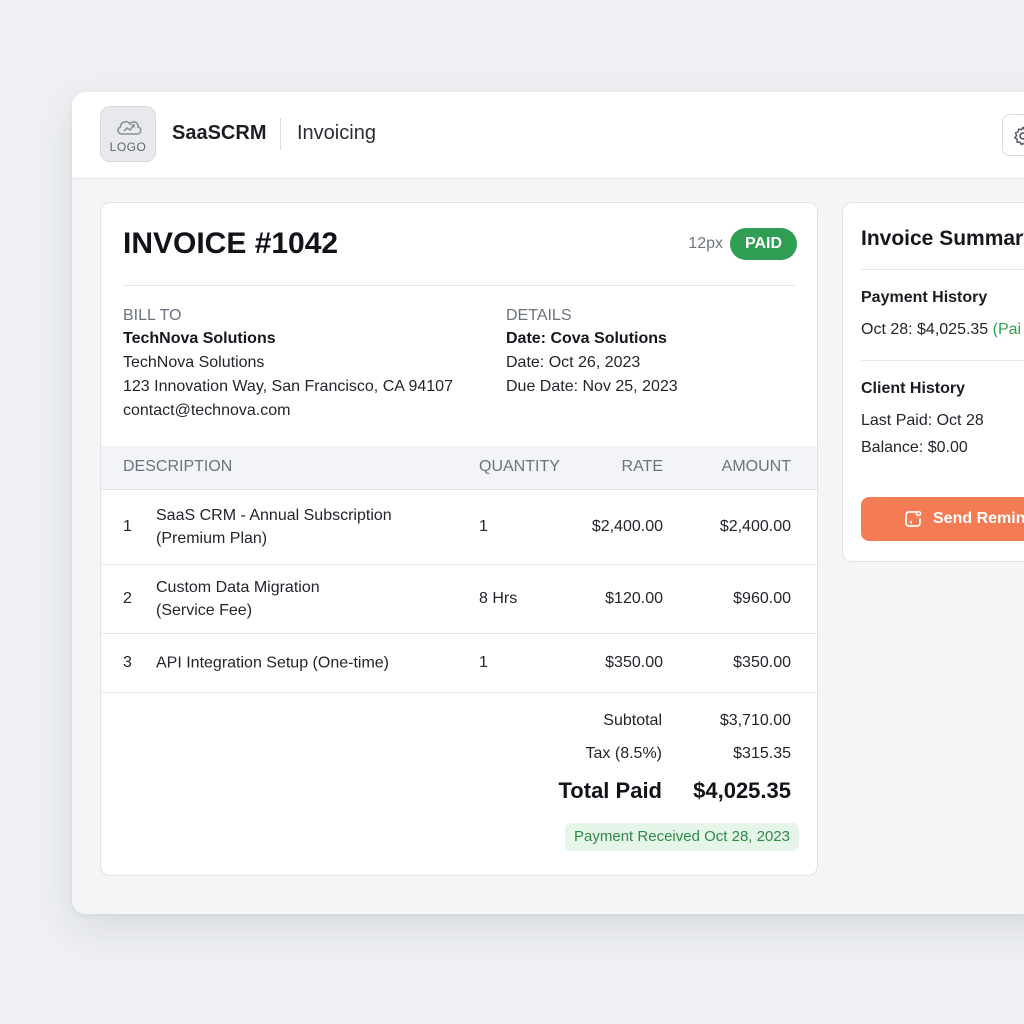  I want to click on send-reminder-label: Send Remin, so click(978, 518).